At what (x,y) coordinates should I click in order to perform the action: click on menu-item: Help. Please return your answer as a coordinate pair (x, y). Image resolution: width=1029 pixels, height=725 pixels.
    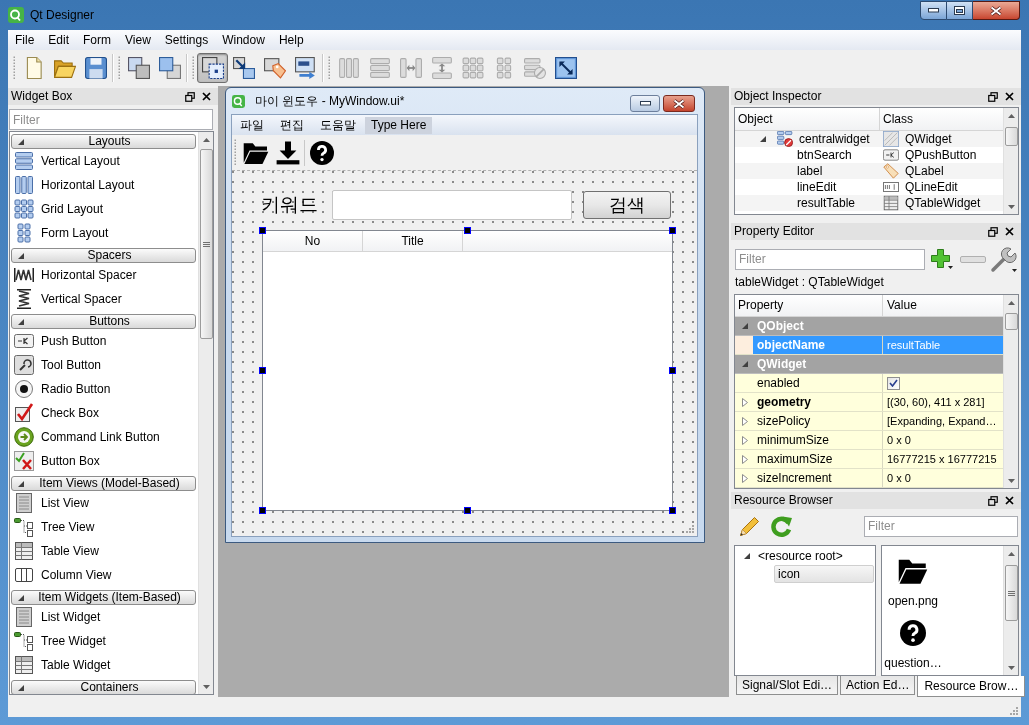
    Looking at the image, I should click on (291, 40).